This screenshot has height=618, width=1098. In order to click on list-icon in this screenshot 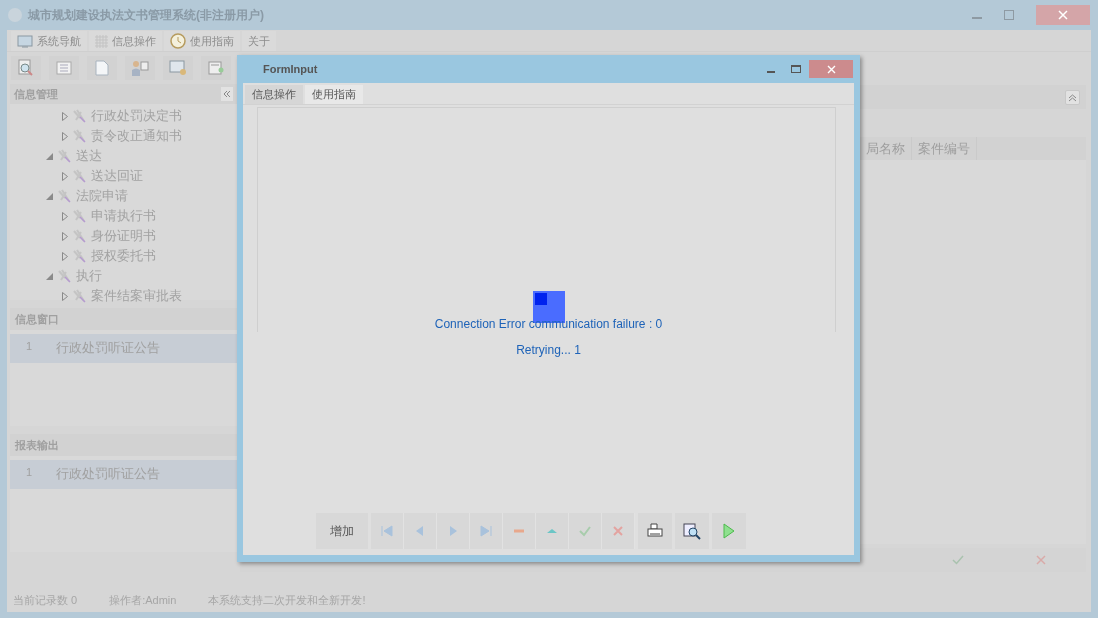, I will do `click(64, 68)`.